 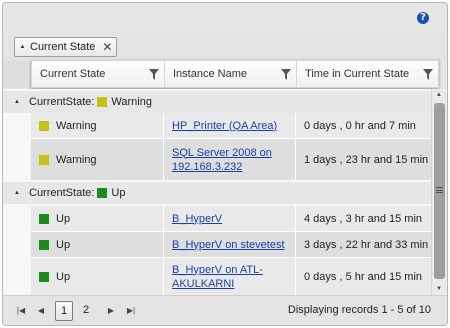 I want to click on cell-time: 4 days , 3 hr and 15 min, so click(x=363, y=218).